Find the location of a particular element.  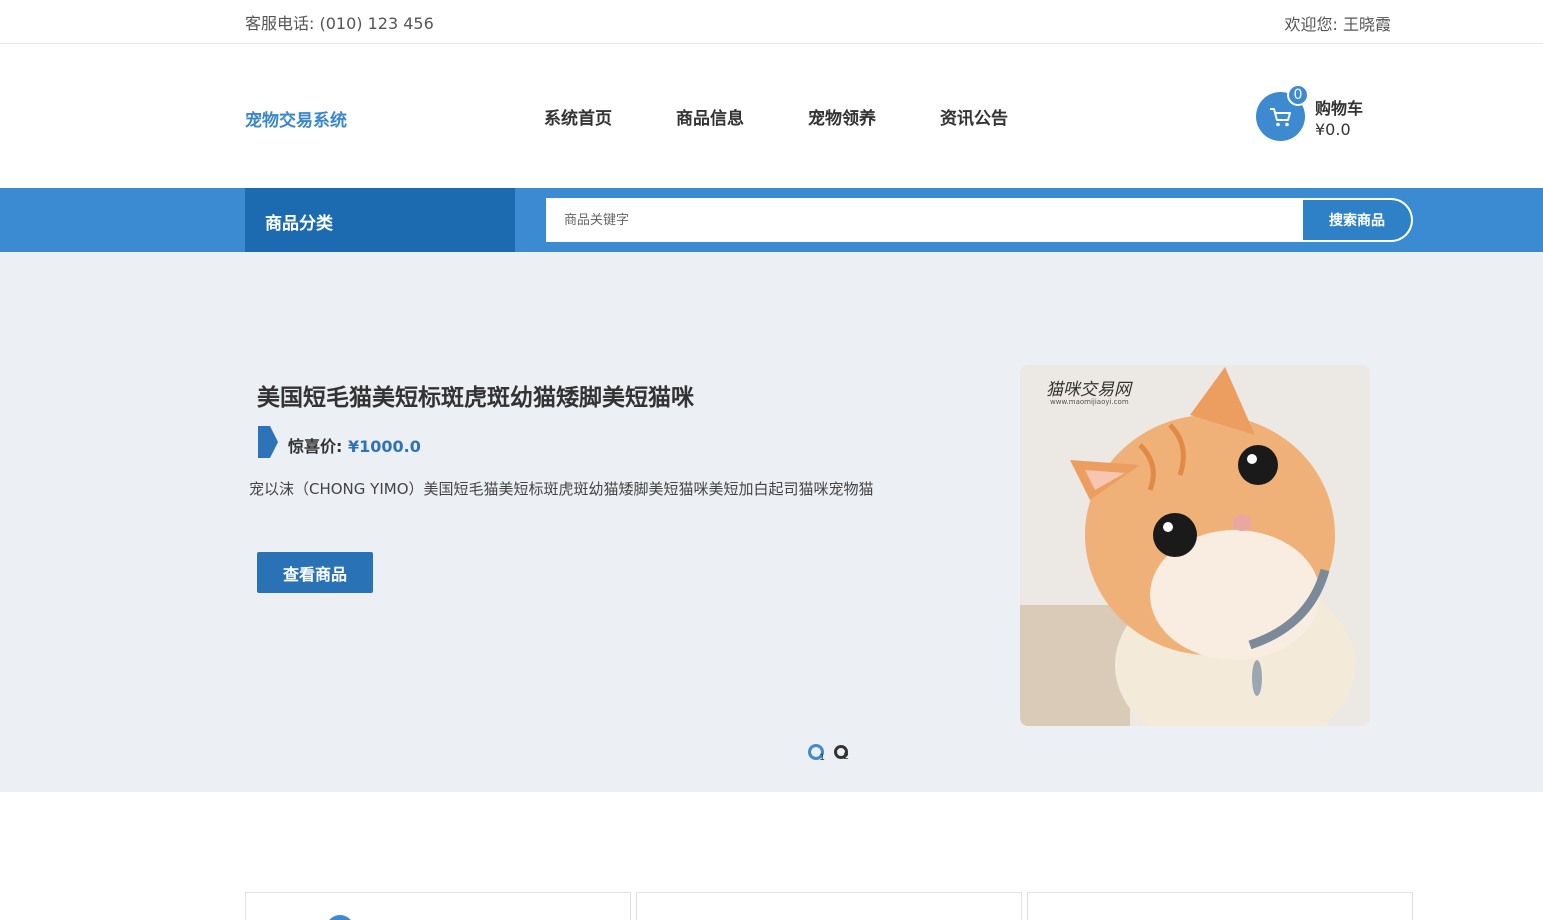

search-input is located at coordinates (924, 220).